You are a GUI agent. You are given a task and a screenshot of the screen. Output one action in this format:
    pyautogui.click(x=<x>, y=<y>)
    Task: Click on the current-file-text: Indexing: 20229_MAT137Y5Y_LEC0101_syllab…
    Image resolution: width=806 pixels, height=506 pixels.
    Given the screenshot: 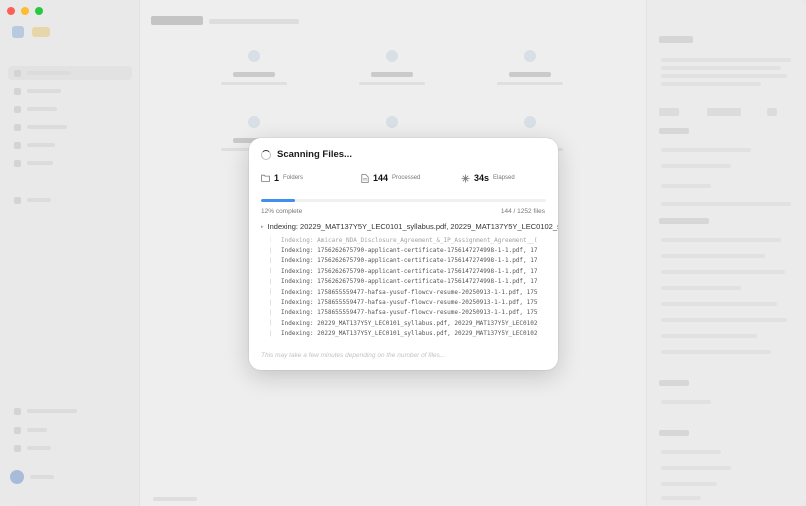 What is the action you would take?
    pyautogui.click(x=412, y=226)
    